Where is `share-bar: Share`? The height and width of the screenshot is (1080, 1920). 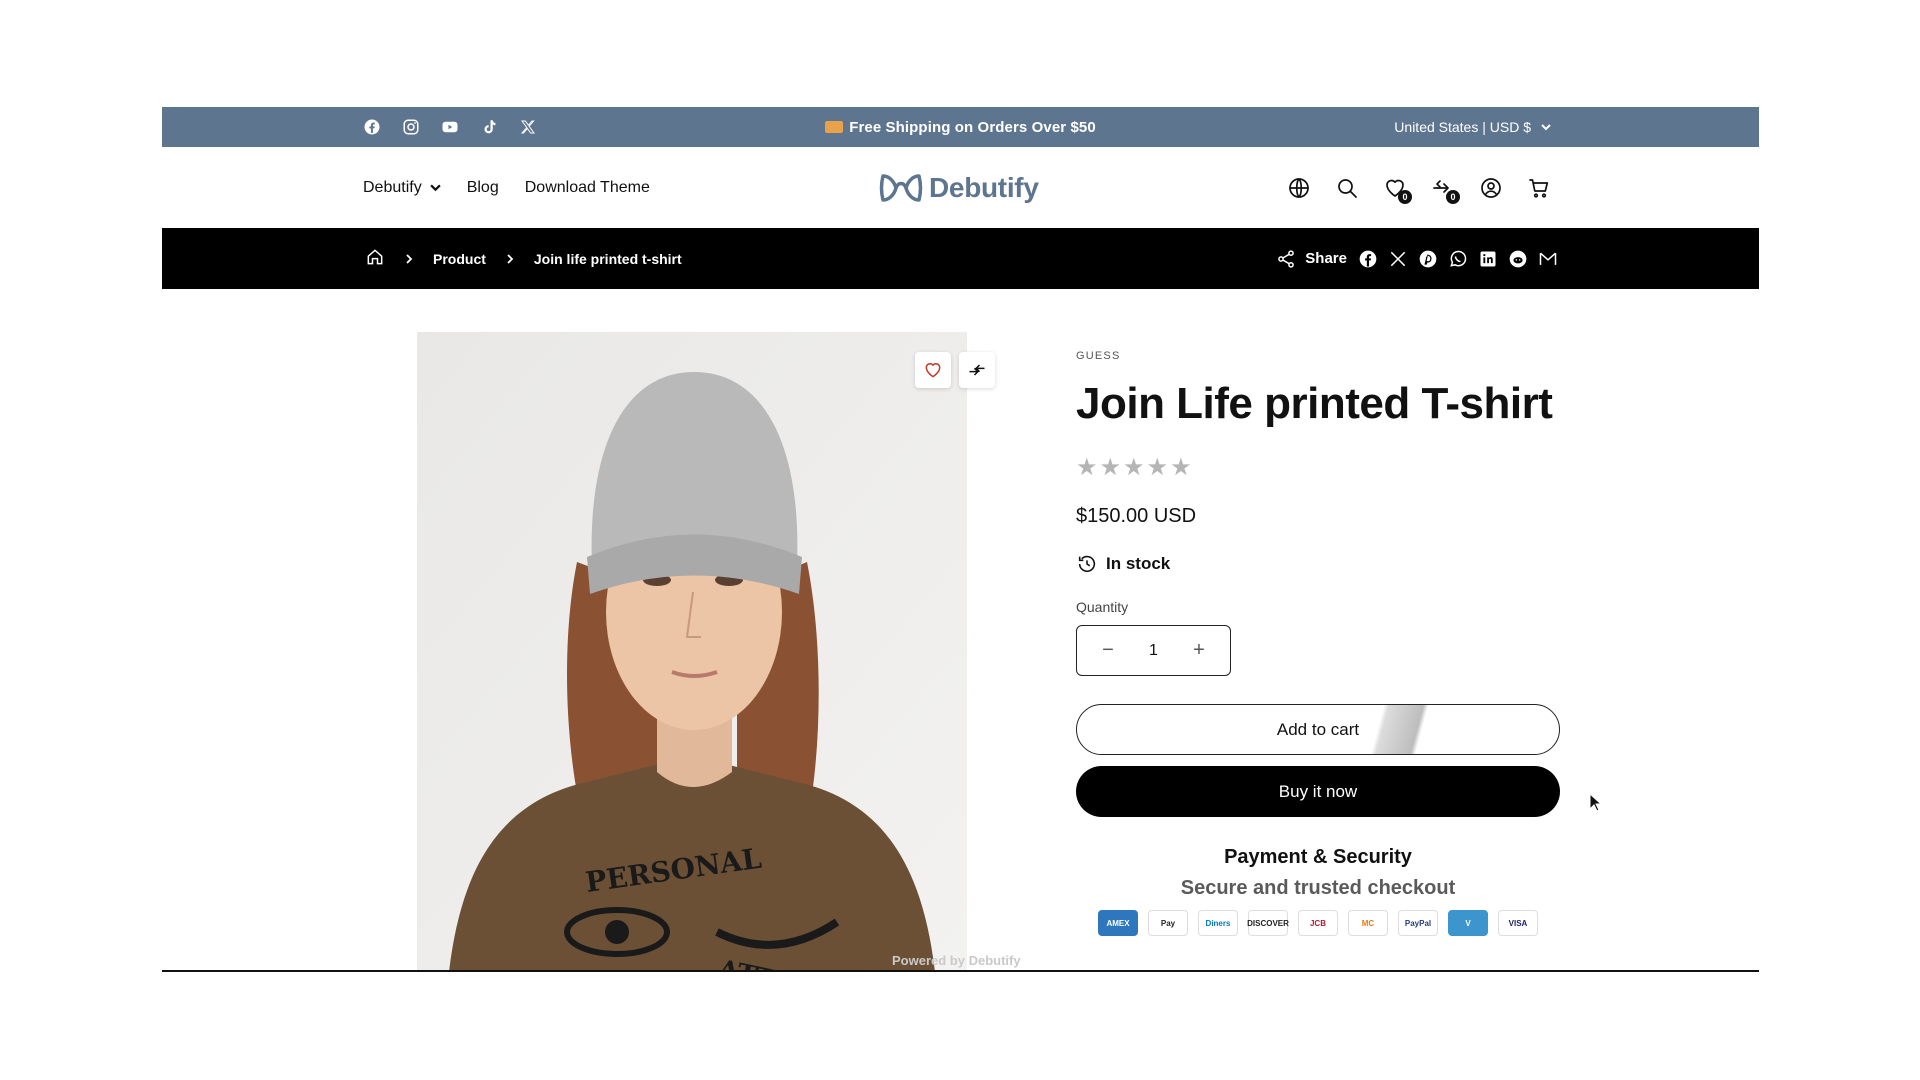
share-bar: Share is located at coordinates (1417, 258).